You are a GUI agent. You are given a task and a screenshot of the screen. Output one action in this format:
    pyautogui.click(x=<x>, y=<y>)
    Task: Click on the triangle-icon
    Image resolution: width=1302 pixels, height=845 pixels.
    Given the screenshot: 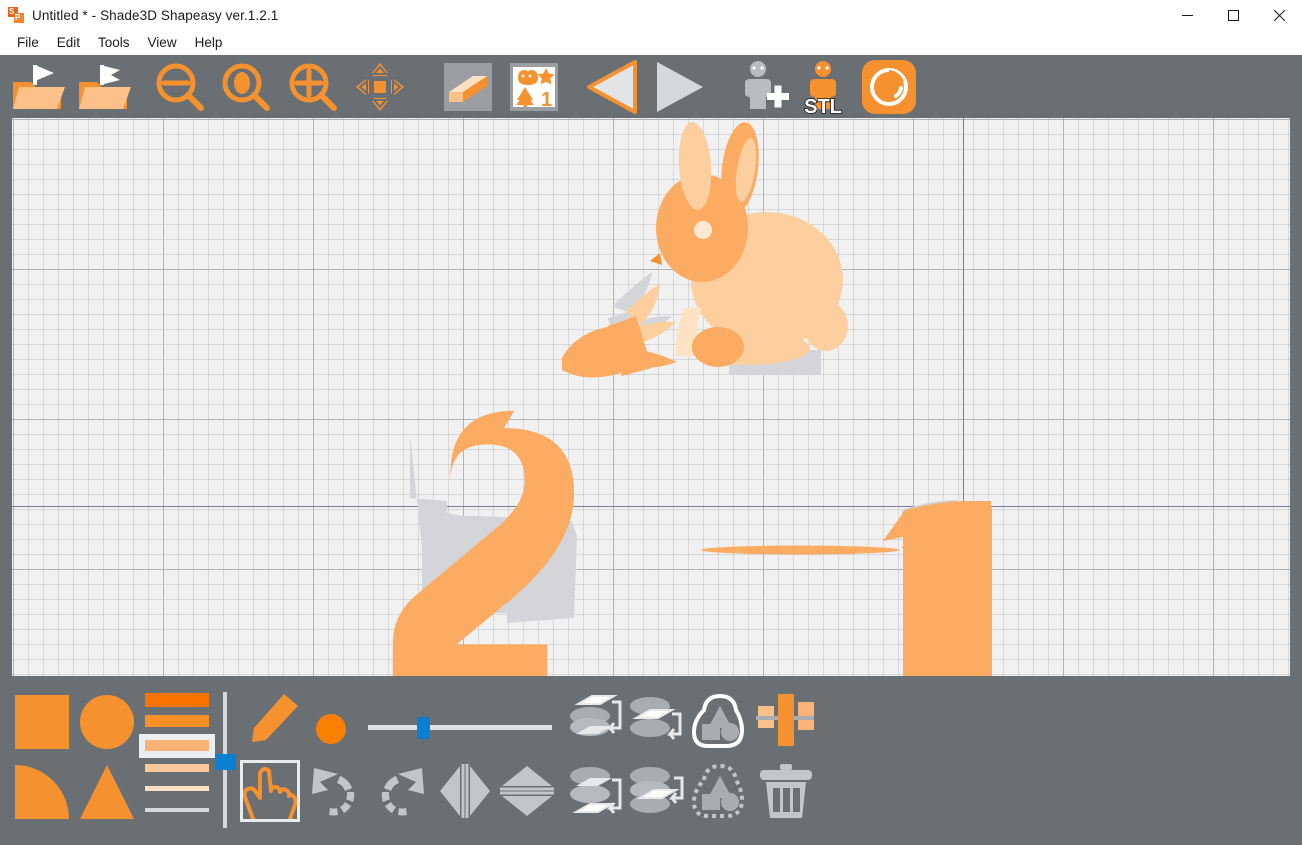 What is the action you would take?
    pyautogui.click(x=107, y=792)
    